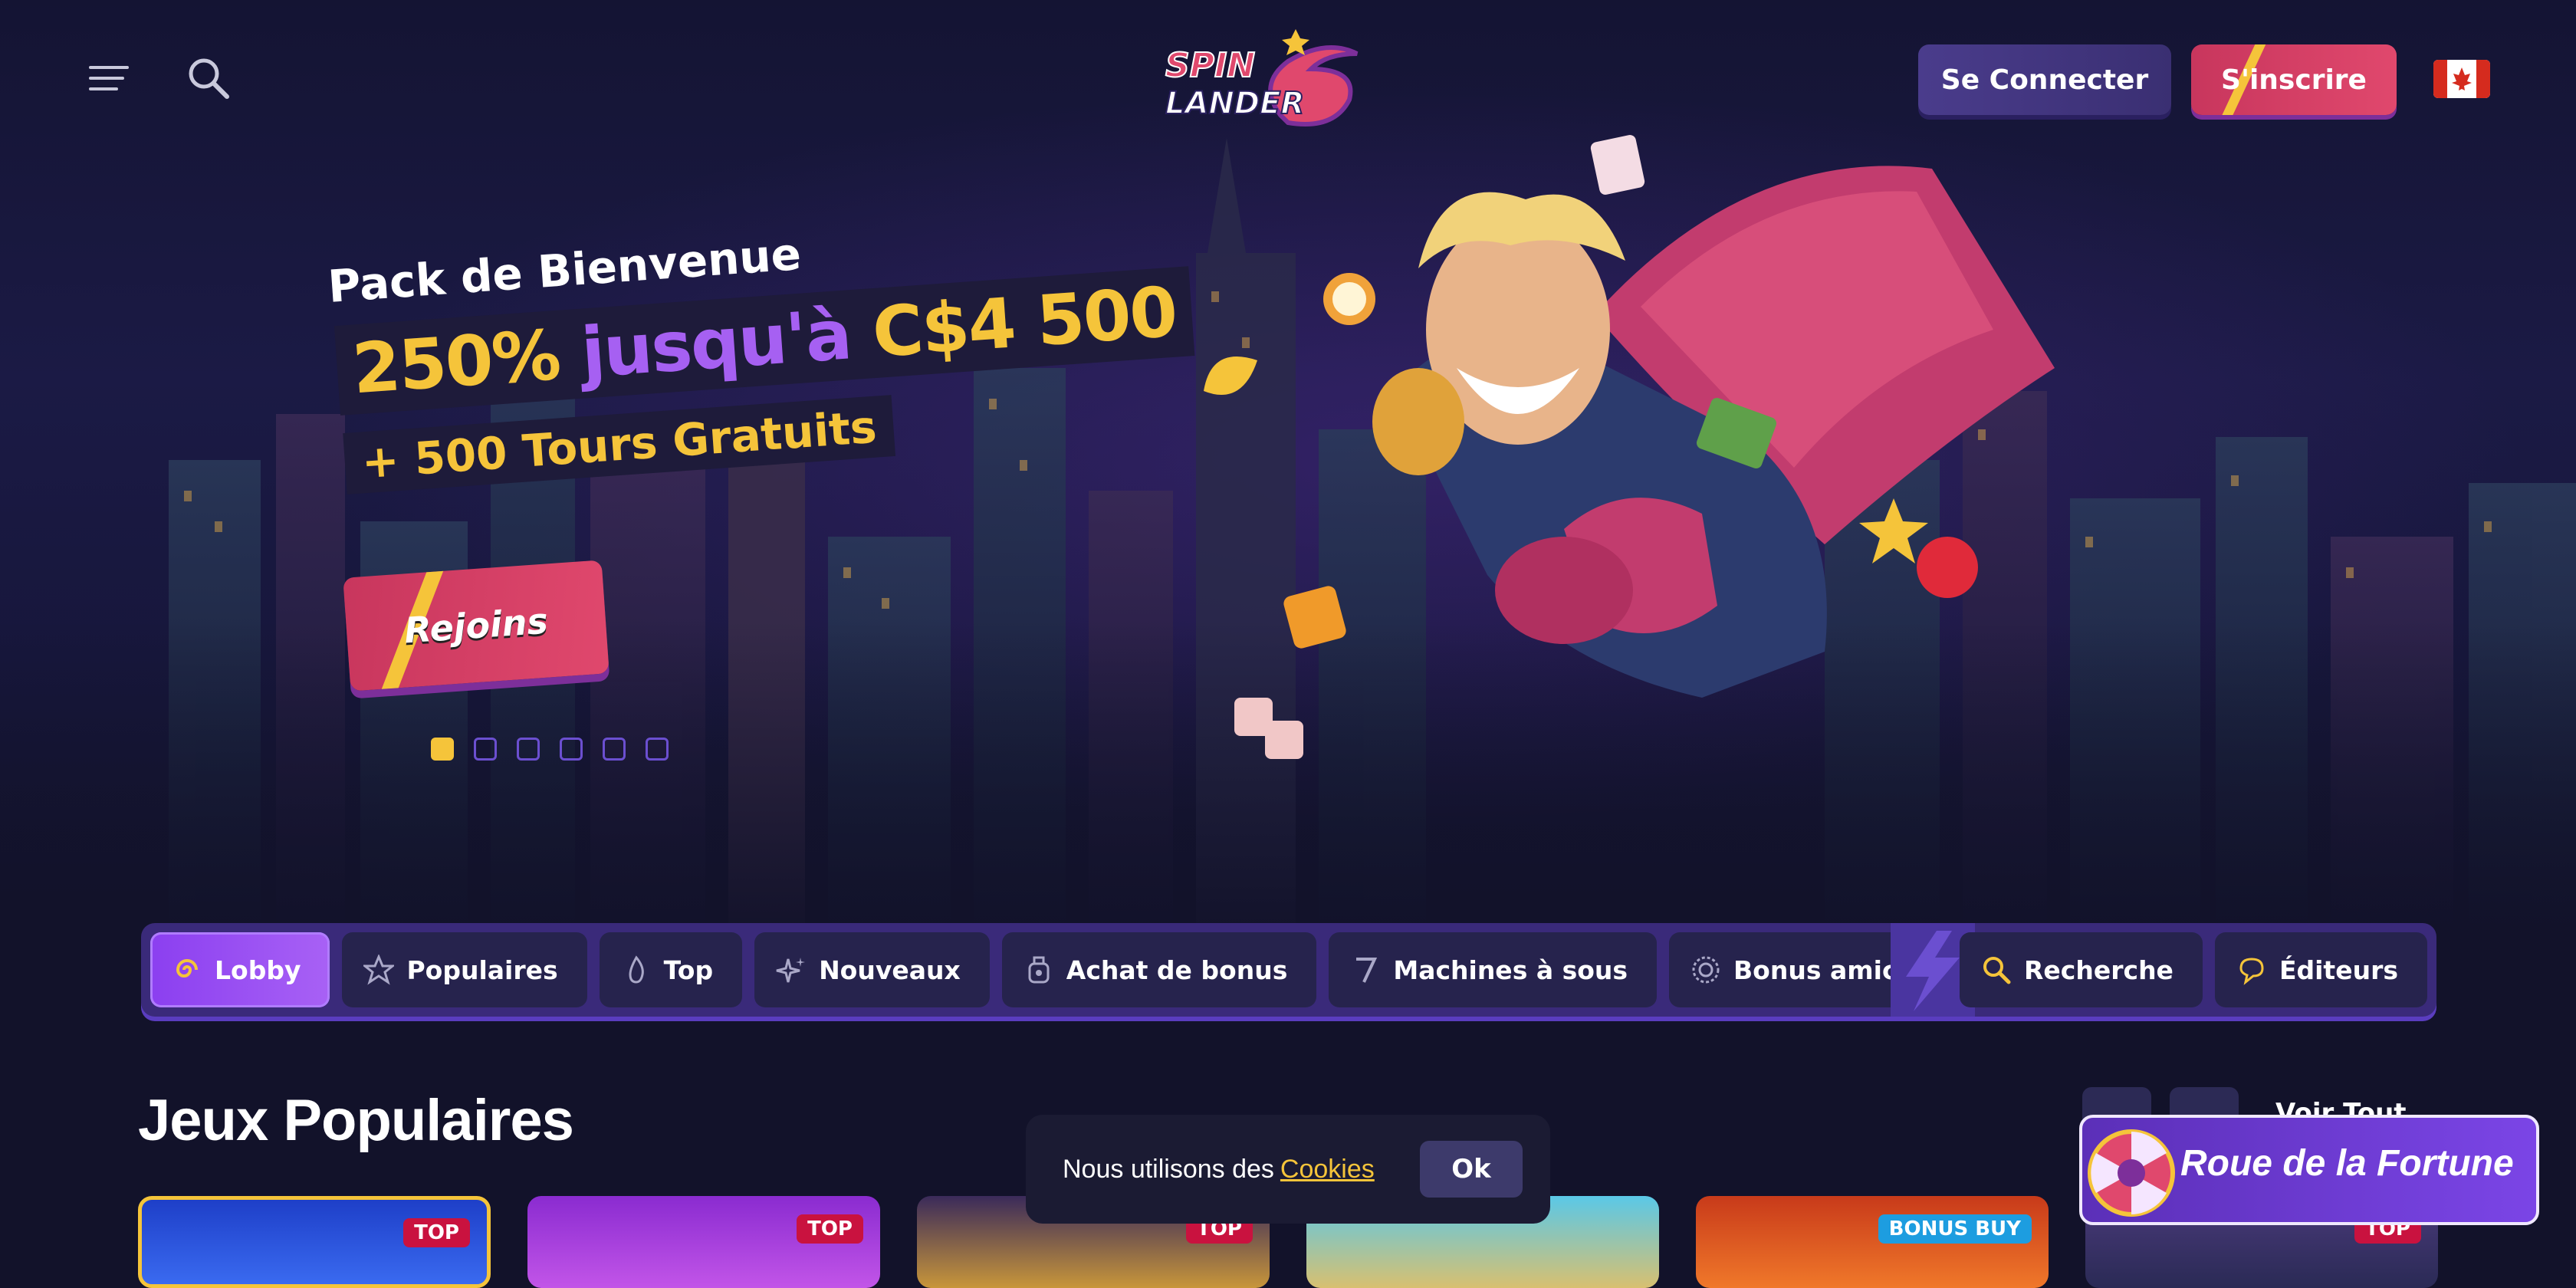 The image size is (2576, 1288). Describe the element at coordinates (703, 1242) in the screenshot. I see `game-card-2: TOP` at that location.